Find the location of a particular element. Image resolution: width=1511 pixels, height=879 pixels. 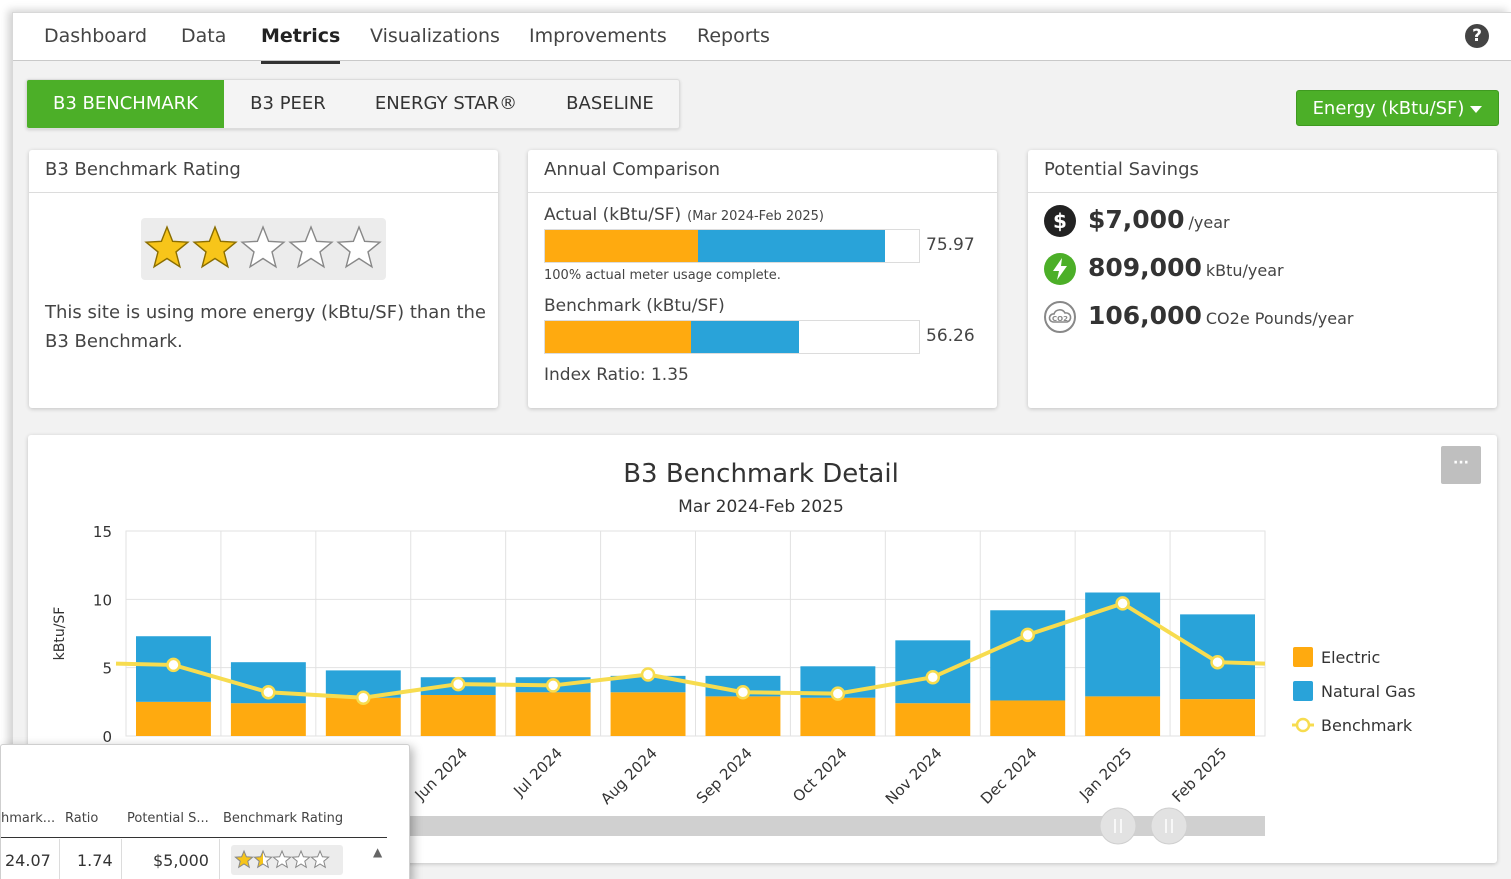

y-tick-label: 10 is located at coordinates (102, 600).